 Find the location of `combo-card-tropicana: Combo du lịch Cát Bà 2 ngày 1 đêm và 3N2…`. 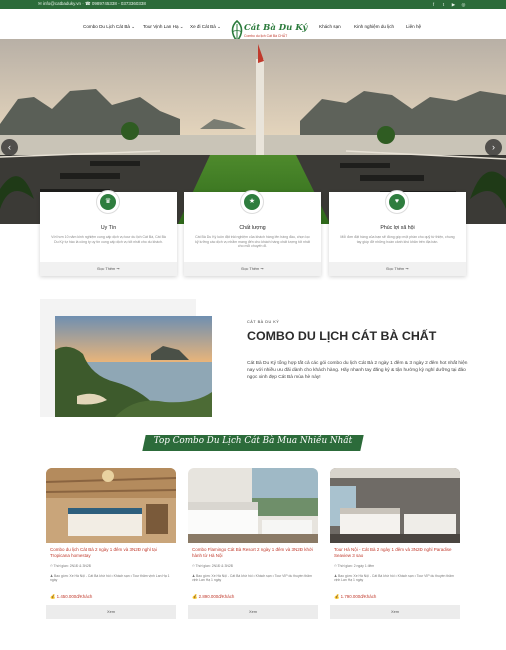

combo-card-tropicana: Combo du lịch Cát Bà 2 ngày 1 đêm và 3N2… is located at coordinates (111, 543).